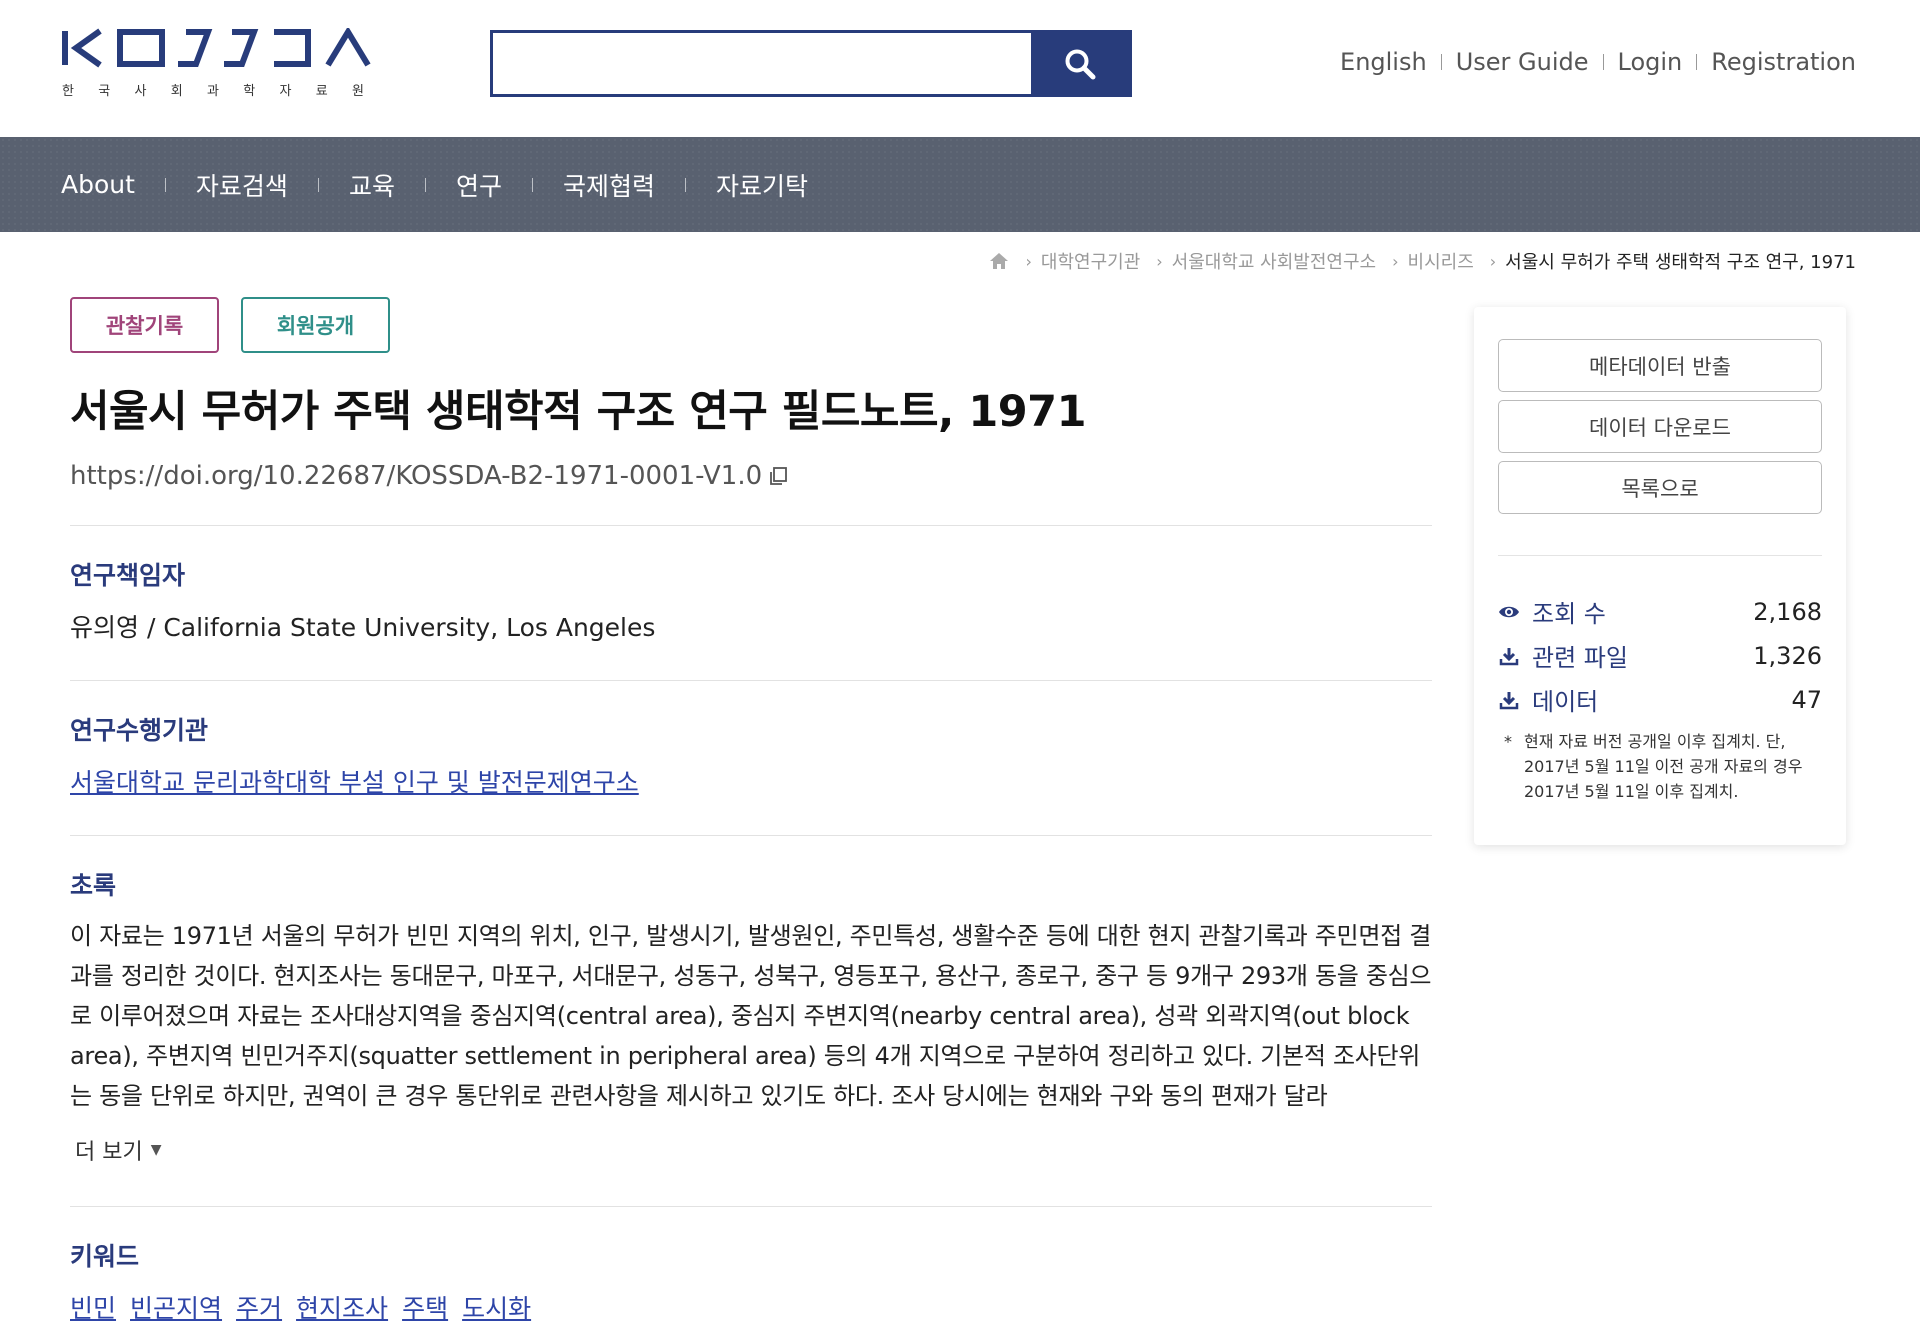 The image size is (1920, 1332). What do you see at coordinates (1783, 62) in the screenshot?
I see `registration-link: Registration` at bounding box center [1783, 62].